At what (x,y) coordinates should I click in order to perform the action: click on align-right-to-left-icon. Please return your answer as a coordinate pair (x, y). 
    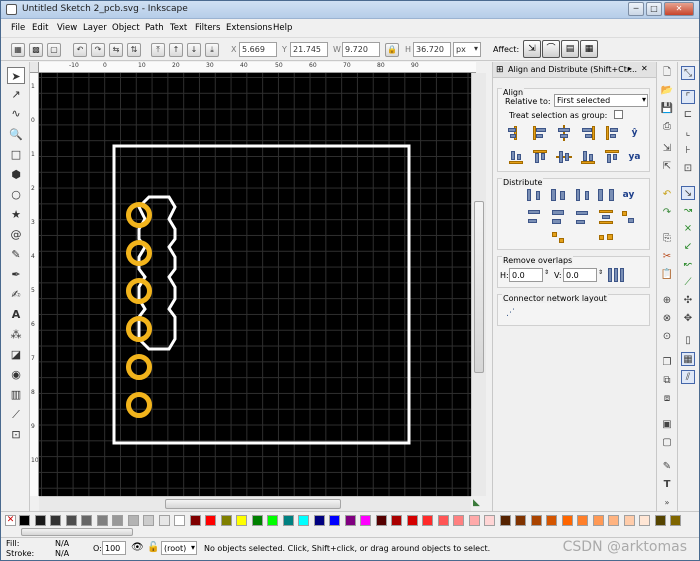
    Looking at the image, I should click on (516, 133).